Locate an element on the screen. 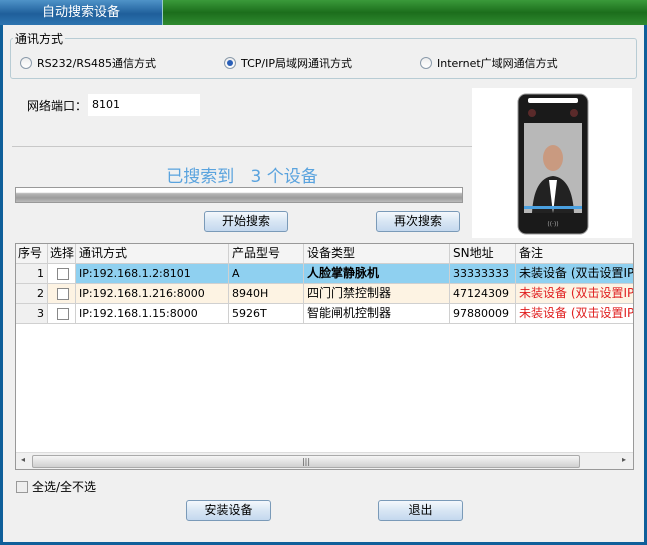 The width and height of the screenshot is (647, 545). cell-type: 四门门禁控制器 is located at coordinates (377, 294).